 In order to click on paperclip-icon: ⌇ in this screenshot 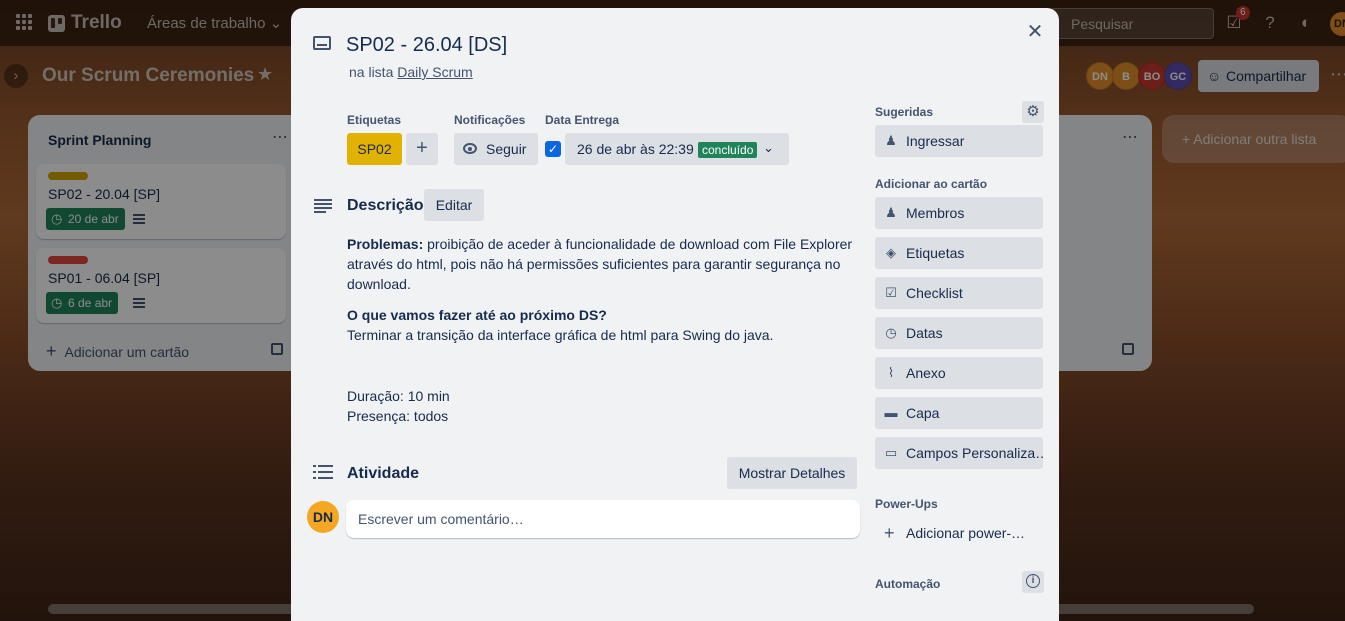, I will do `click(891, 372)`.